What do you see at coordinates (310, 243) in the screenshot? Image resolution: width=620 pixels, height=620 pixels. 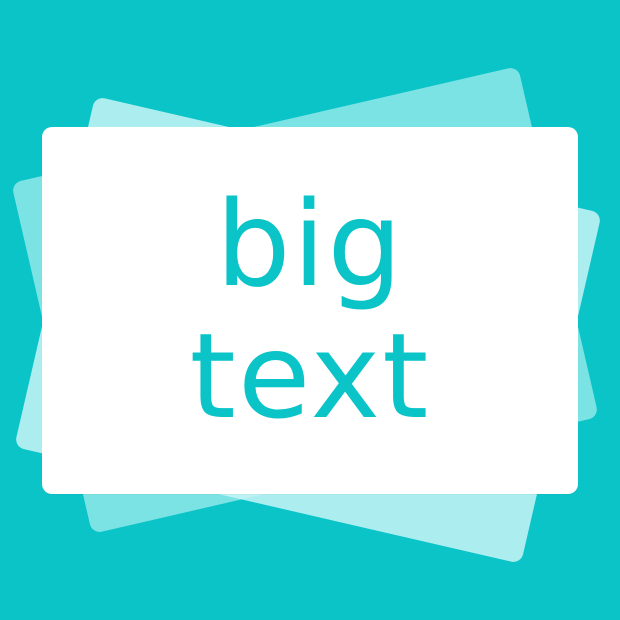 I see `big-word: big` at bounding box center [310, 243].